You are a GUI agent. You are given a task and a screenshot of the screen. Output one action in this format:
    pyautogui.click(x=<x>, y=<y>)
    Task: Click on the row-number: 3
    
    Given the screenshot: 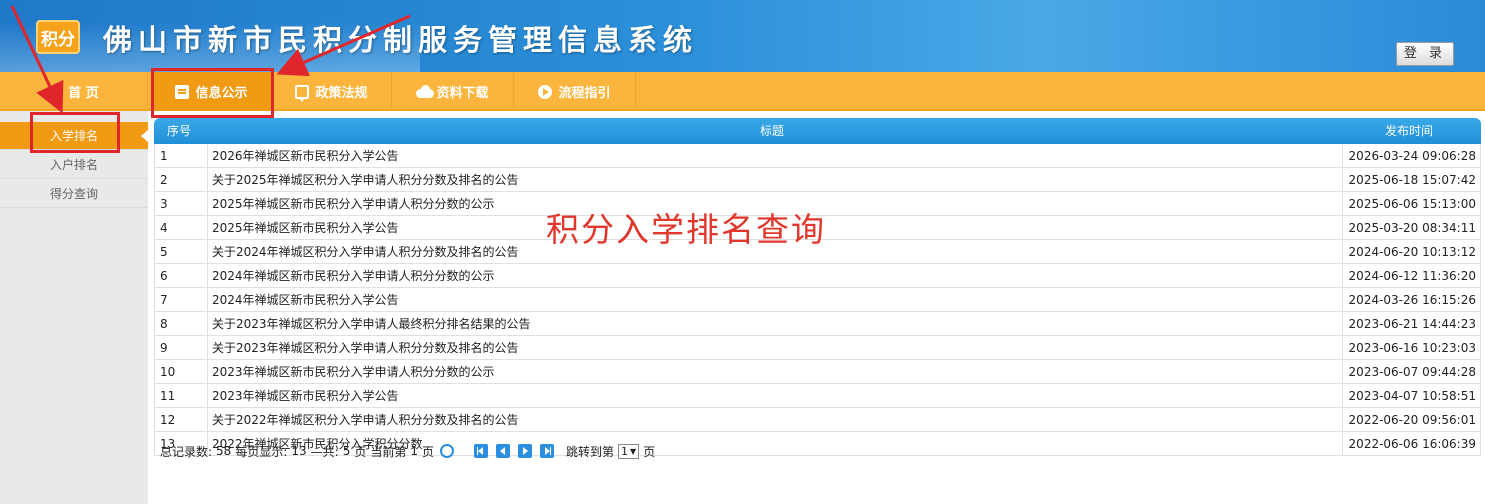 What is the action you would take?
    pyautogui.click(x=164, y=204)
    